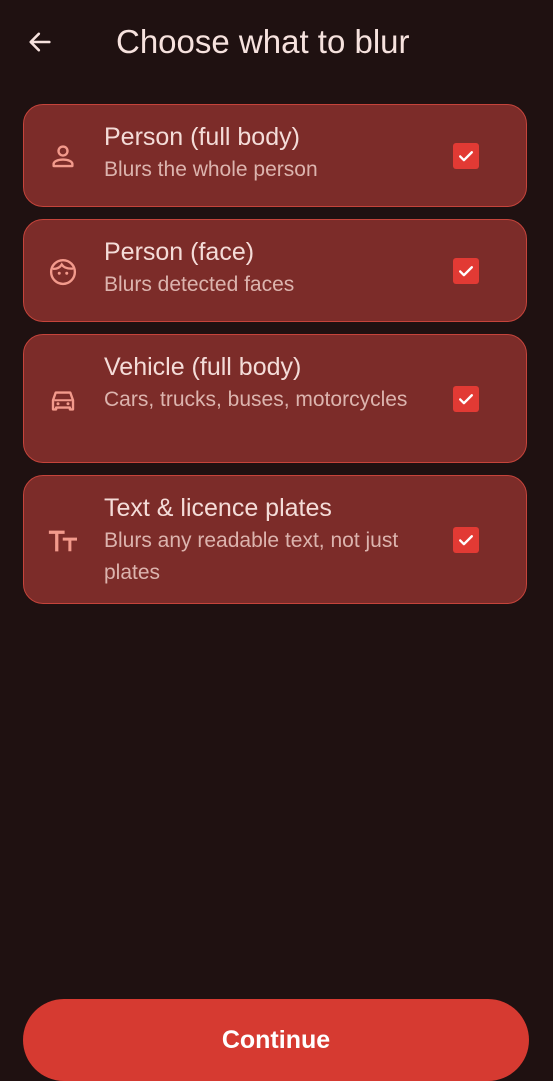  What do you see at coordinates (202, 137) in the screenshot?
I see `option-title: Person (full body)` at bounding box center [202, 137].